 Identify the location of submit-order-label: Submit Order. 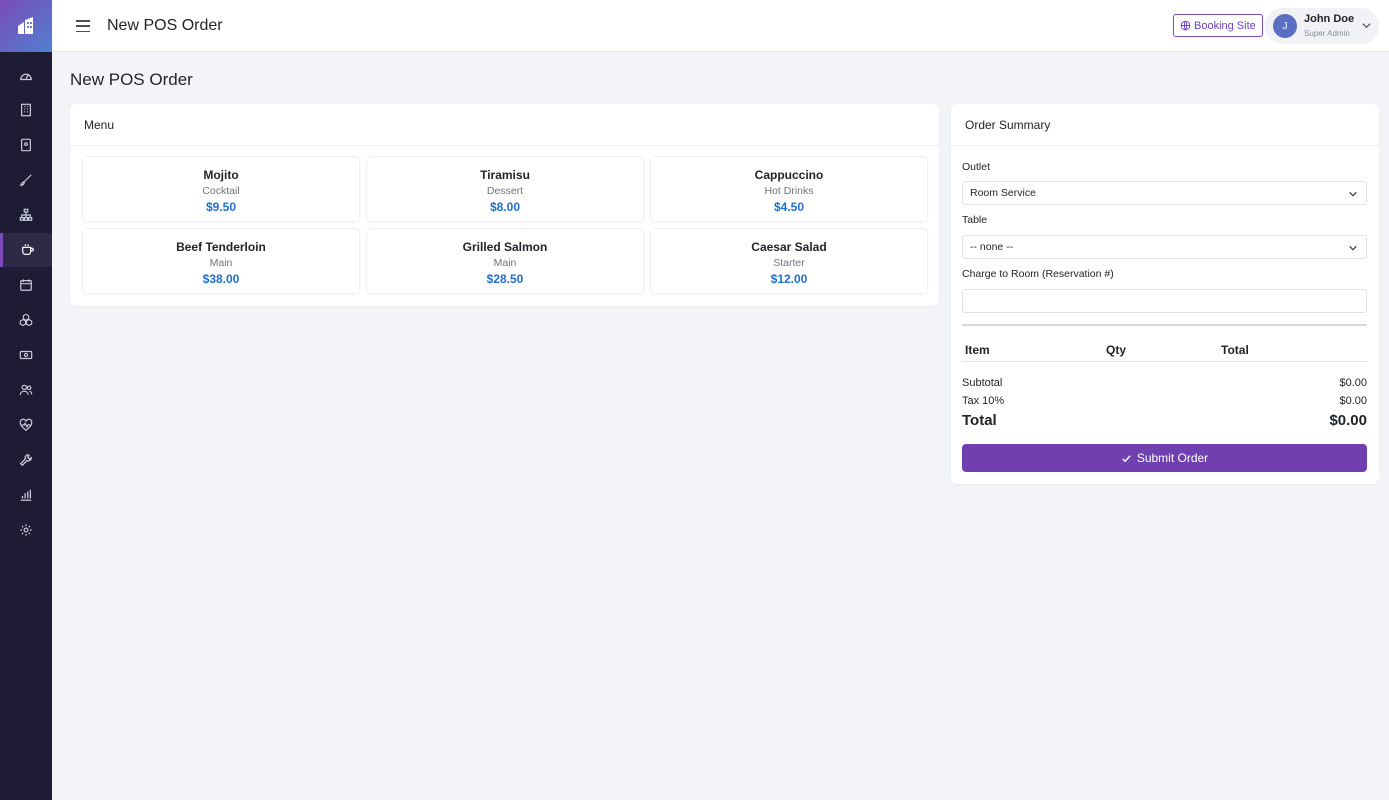
(1172, 458).